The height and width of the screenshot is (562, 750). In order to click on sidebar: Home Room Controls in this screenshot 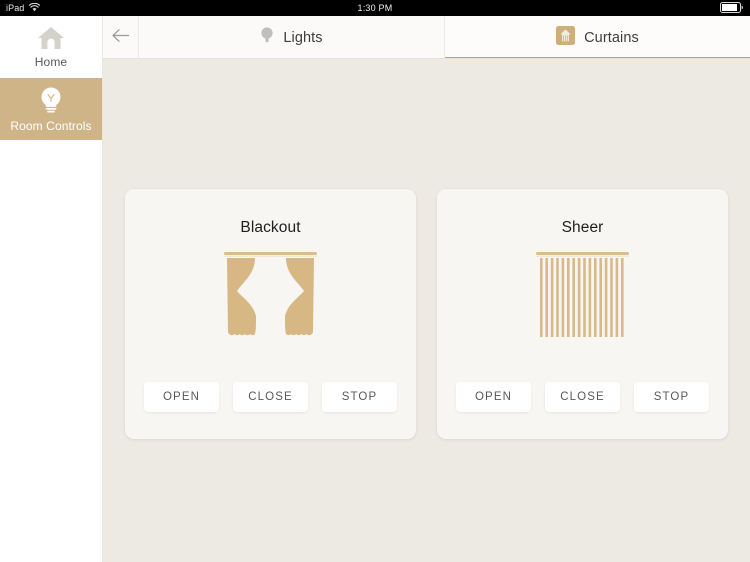, I will do `click(51, 289)`.